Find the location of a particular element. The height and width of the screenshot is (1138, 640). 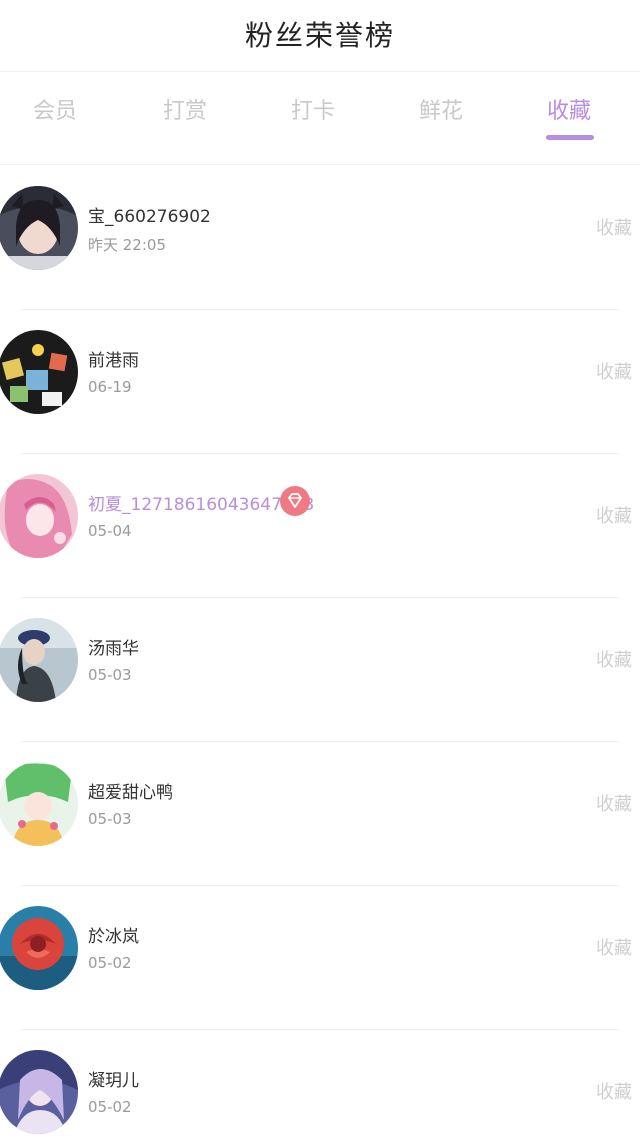

page-title: 粉丝荣誉榜 is located at coordinates (319, 35).